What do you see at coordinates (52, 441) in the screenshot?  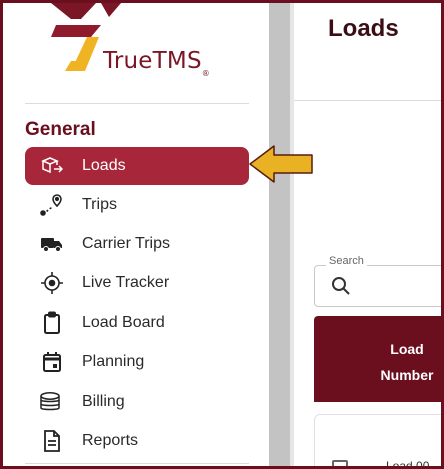 I see `document-icon` at bounding box center [52, 441].